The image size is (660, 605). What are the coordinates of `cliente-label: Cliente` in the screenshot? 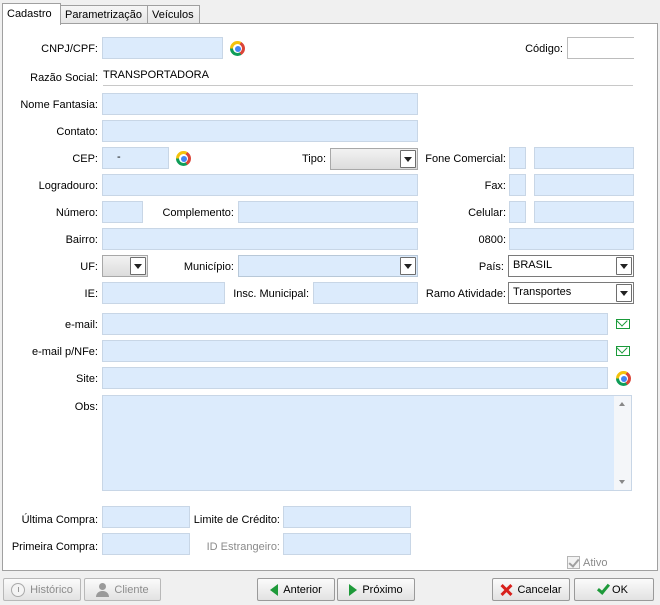 It's located at (131, 589).